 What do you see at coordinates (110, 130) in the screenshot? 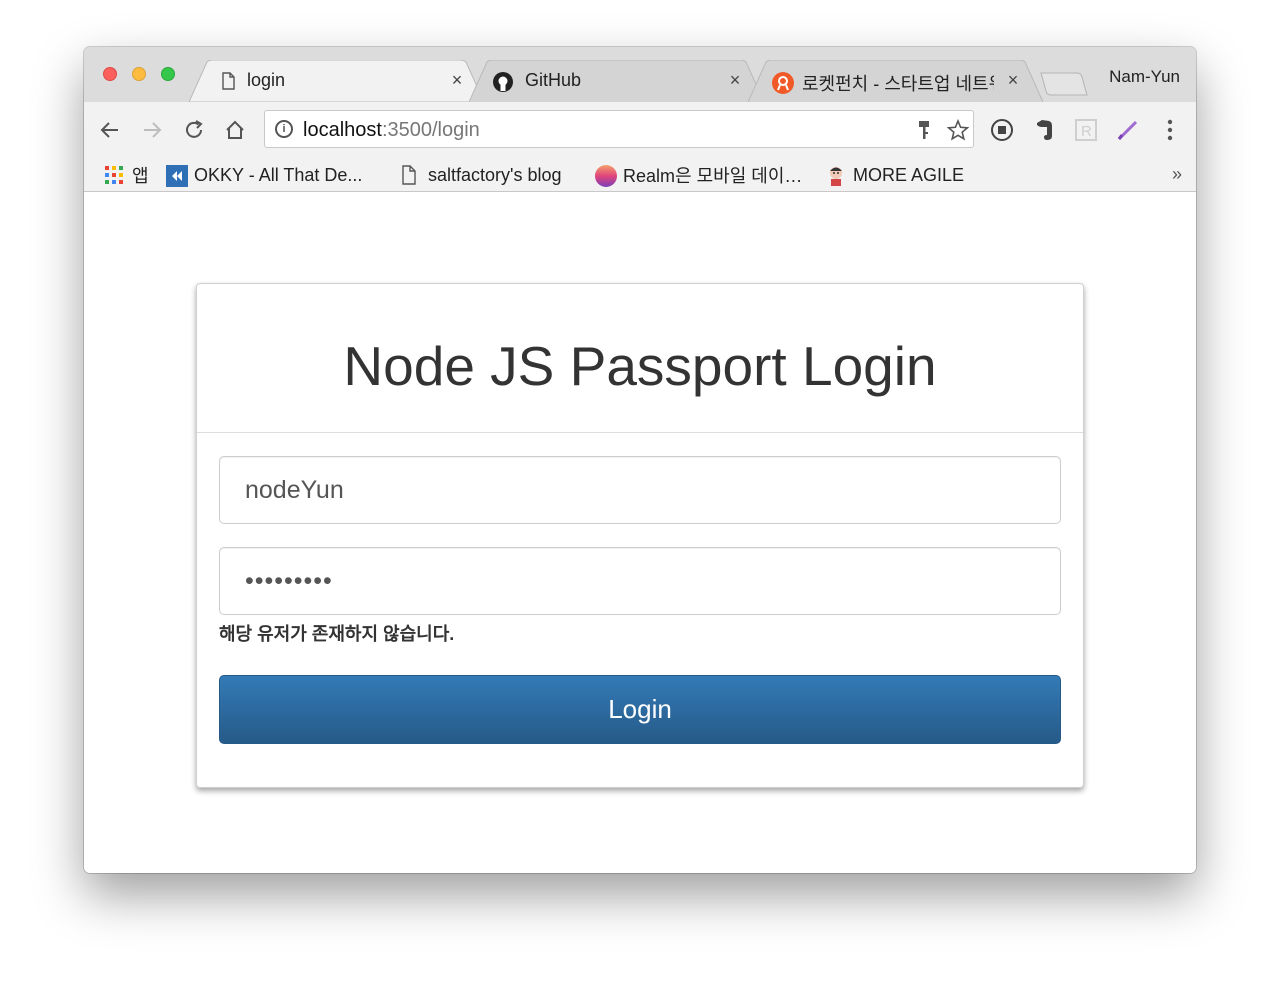
I see `back-button` at bounding box center [110, 130].